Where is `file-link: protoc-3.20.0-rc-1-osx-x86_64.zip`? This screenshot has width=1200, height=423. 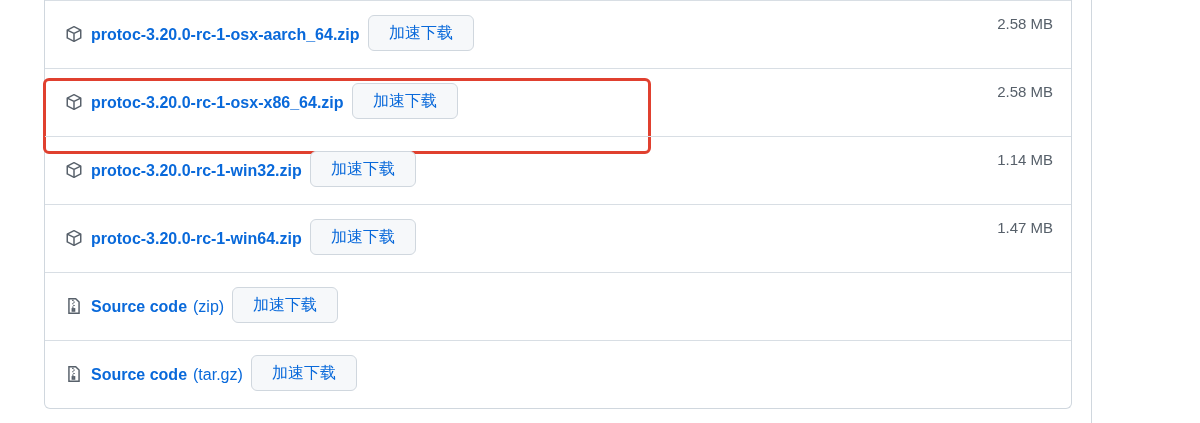 file-link: protoc-3.20.0-rc-1-osx-x86_64.zip is located at coordinates (217, 103).